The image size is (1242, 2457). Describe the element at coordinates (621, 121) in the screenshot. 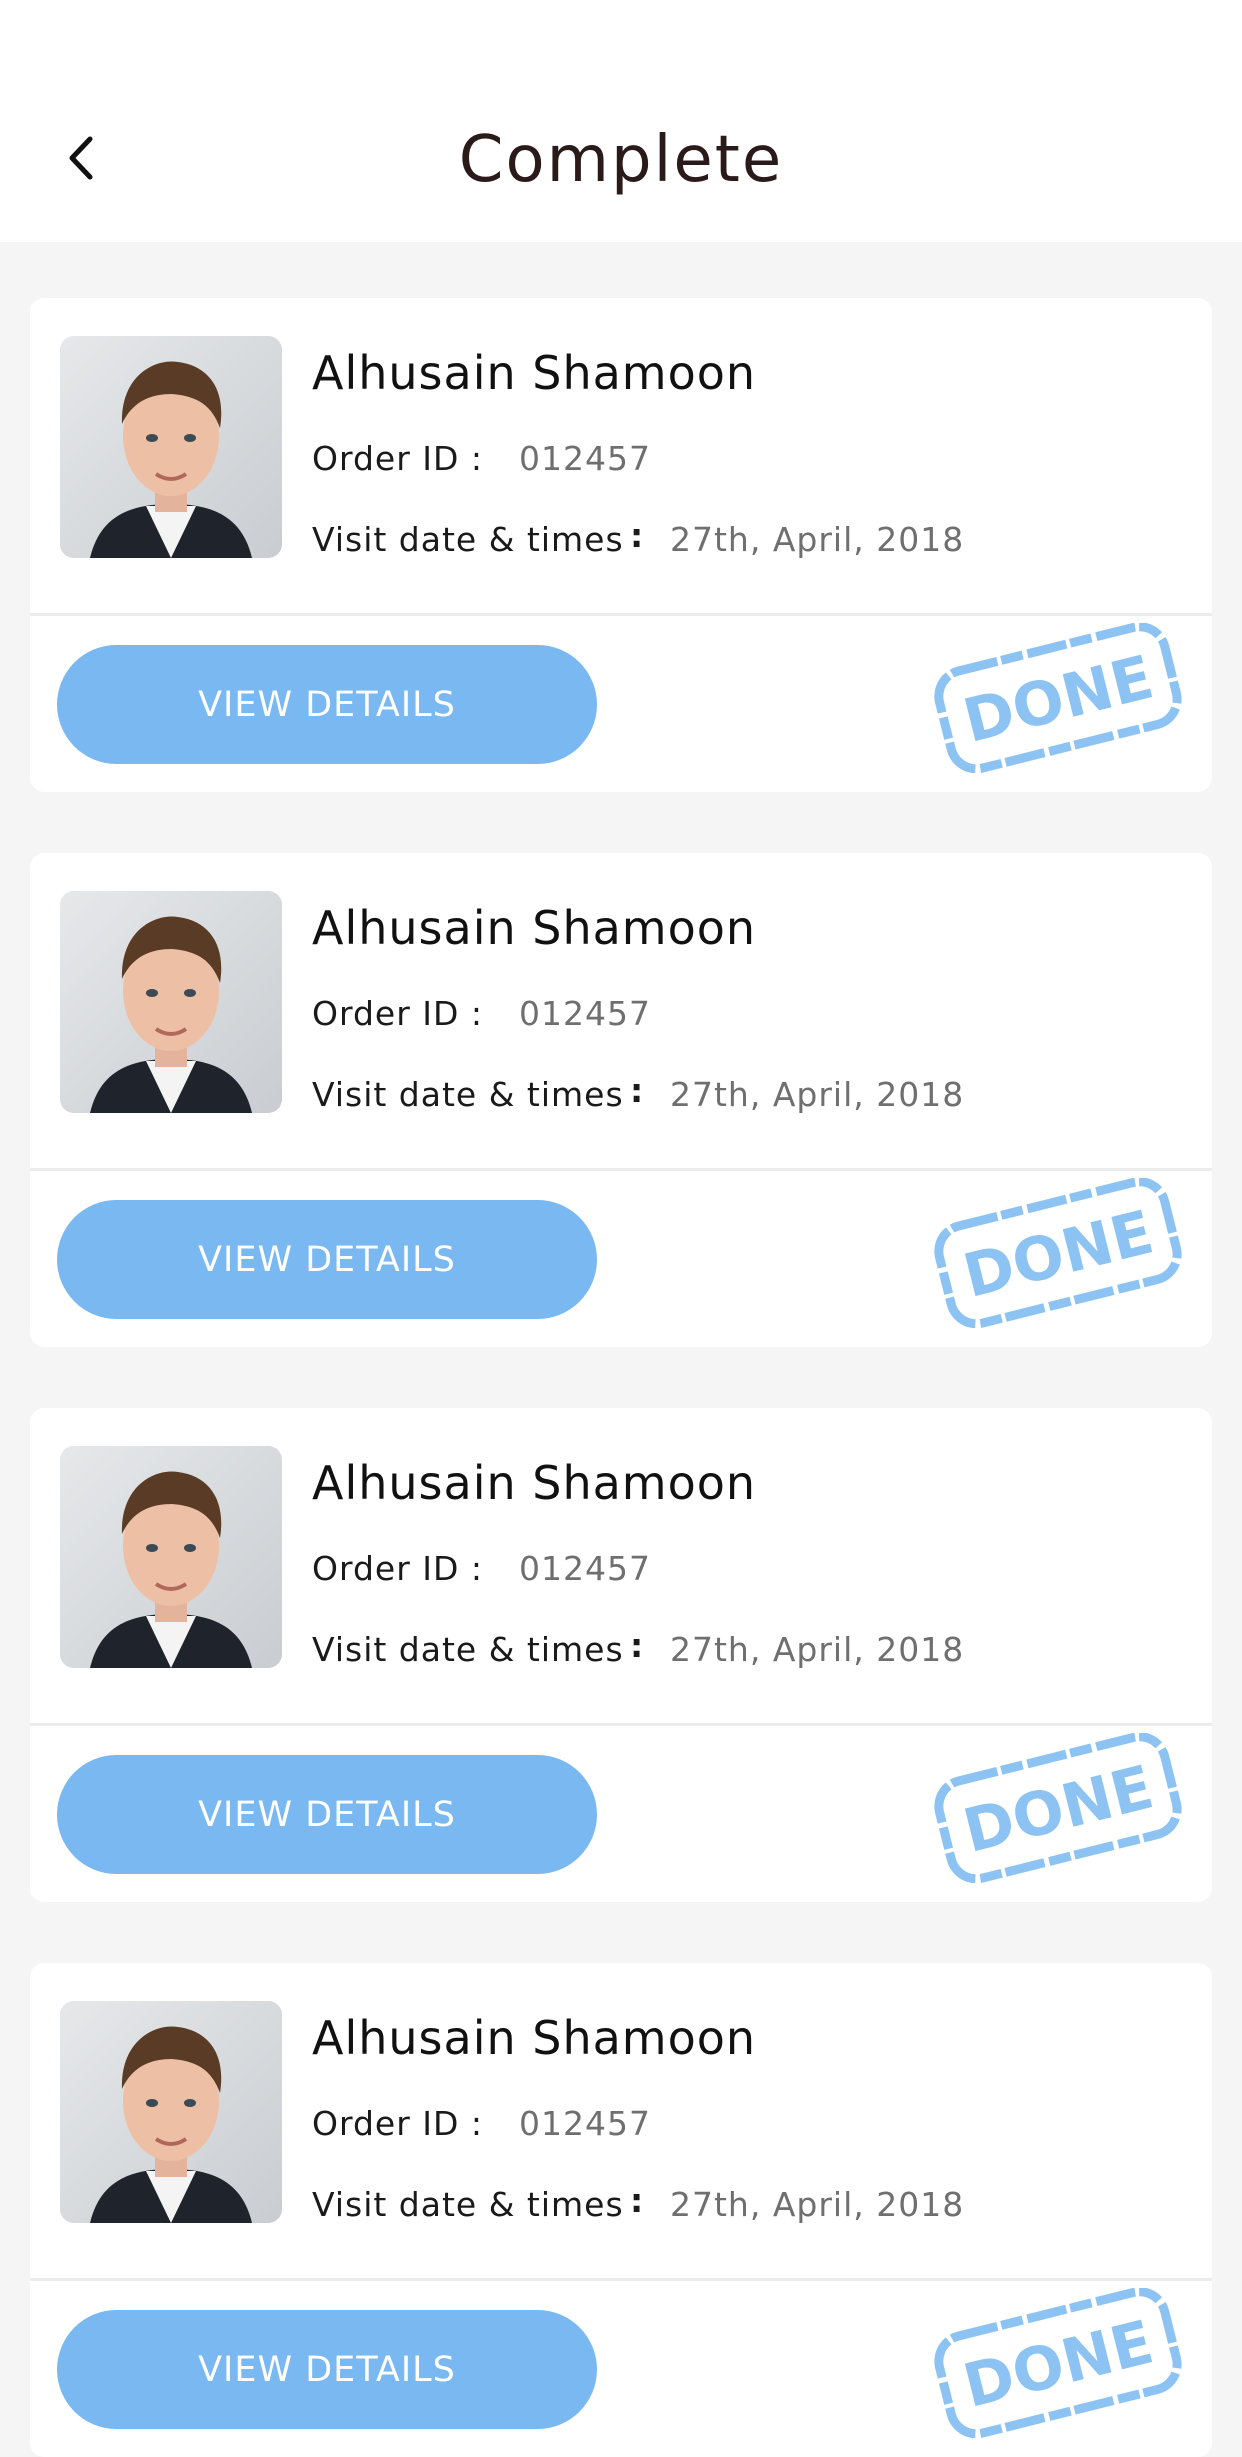

I see `app-header: Complete` at that location.